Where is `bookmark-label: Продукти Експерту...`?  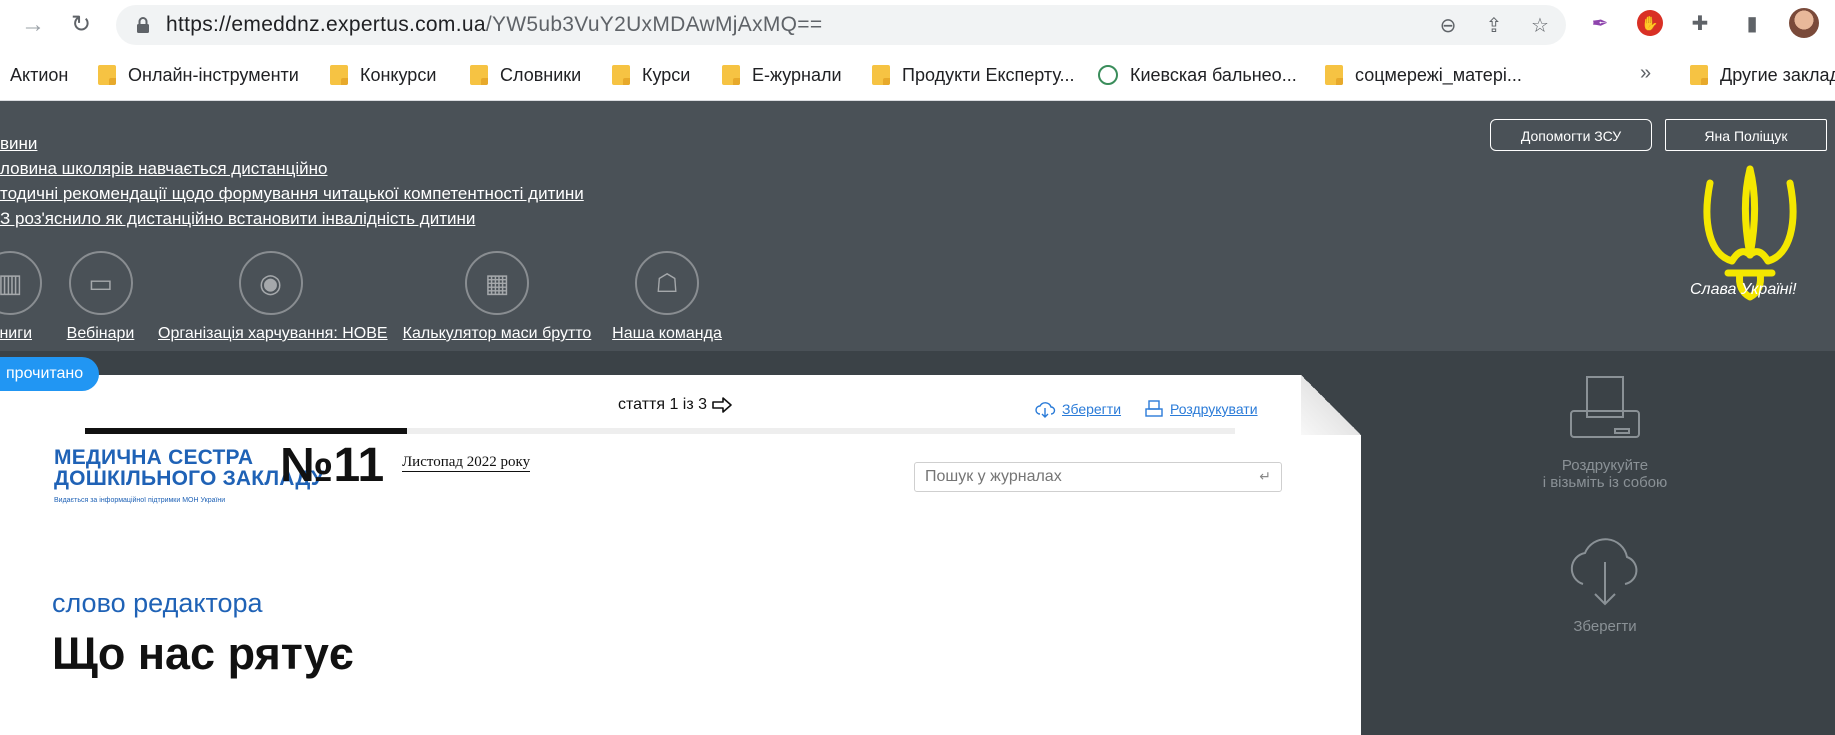 bookmark-label: Продукти Експерту... is located at coordinates (988, 74).